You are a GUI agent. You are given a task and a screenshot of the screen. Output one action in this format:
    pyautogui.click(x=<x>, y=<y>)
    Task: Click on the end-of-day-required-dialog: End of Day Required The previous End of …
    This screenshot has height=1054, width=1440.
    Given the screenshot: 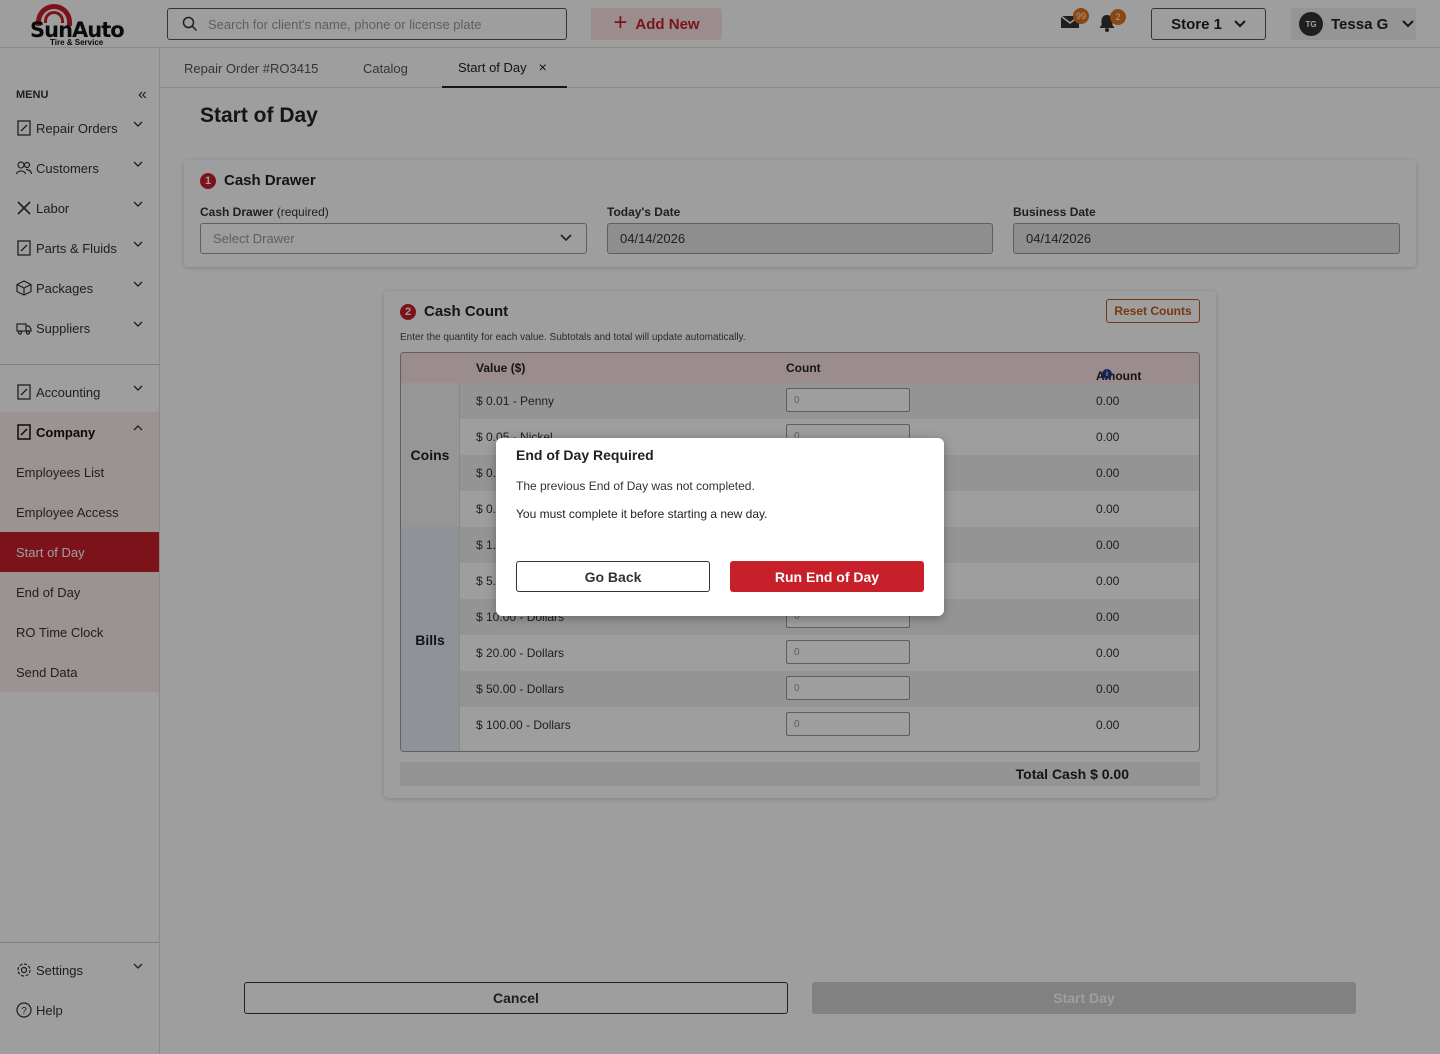 What is the action you would take?
    pyautogui.click(x=720, y=527)
    